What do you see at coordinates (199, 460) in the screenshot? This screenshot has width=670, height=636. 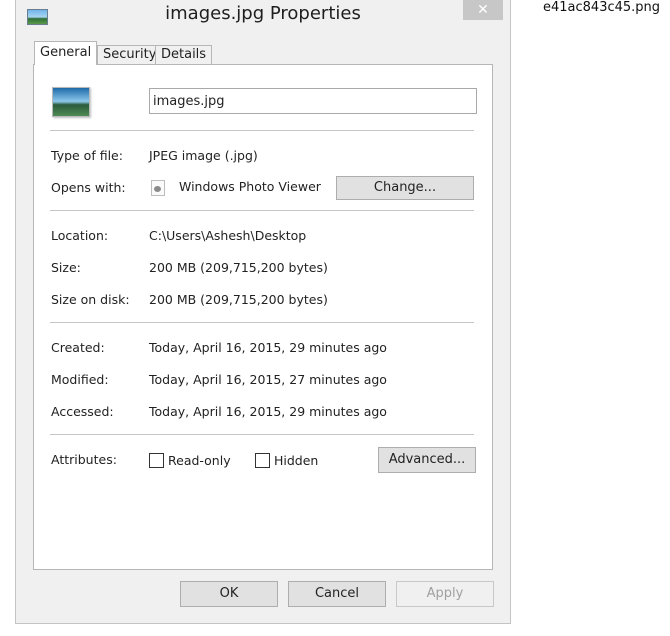 I see `read-only-label: Read-only` at bounding box center [199, 460].